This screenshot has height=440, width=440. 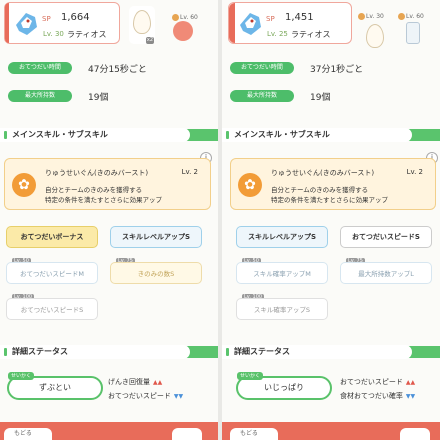 I want to click on berry-icon, so click(x=183, y=31).